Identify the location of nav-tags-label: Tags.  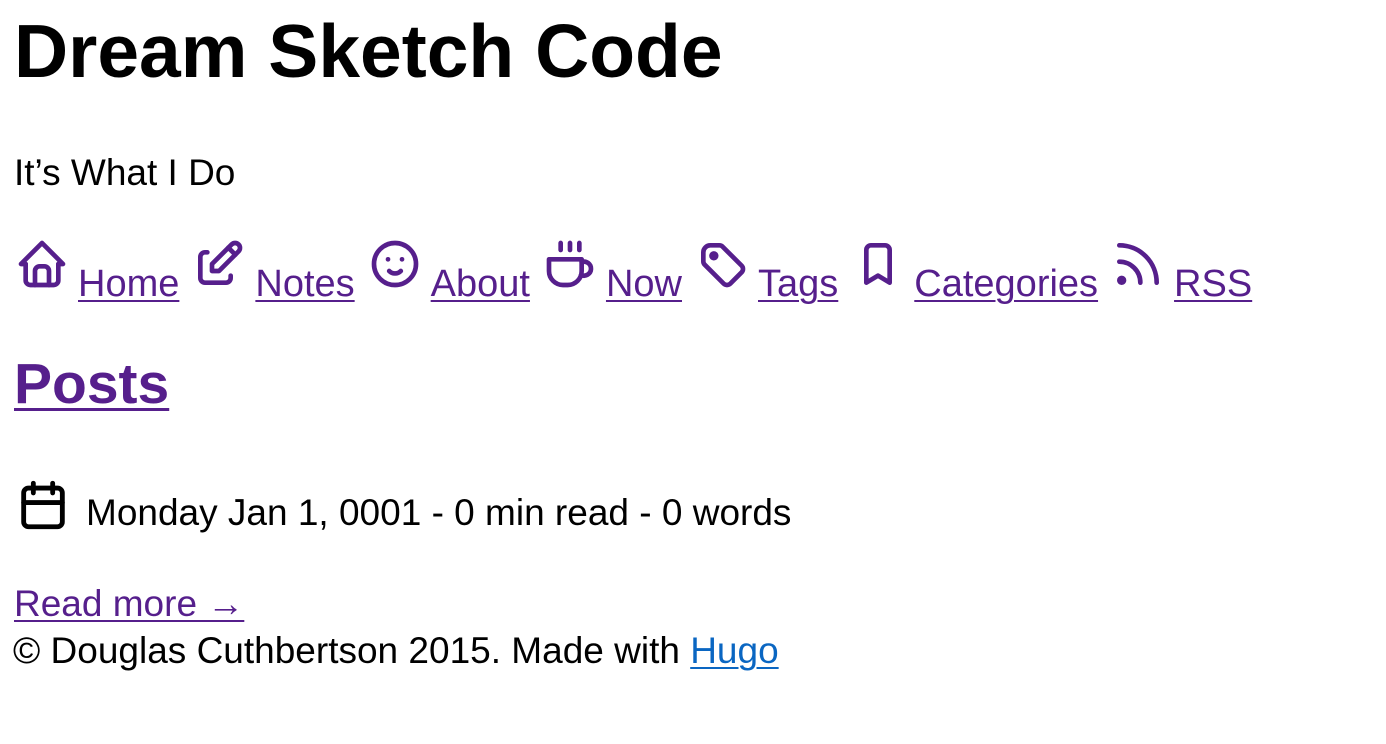
(798, 284).